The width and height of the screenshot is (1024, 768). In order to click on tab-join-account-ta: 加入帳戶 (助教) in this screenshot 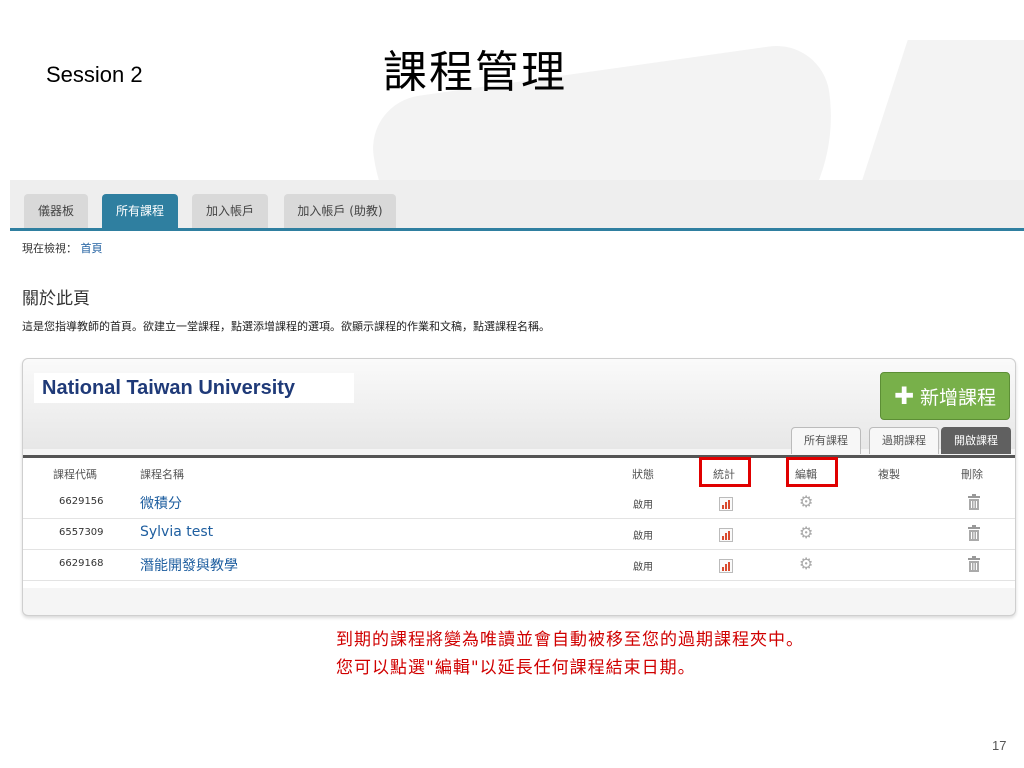, I will do `click(340, 211)`.